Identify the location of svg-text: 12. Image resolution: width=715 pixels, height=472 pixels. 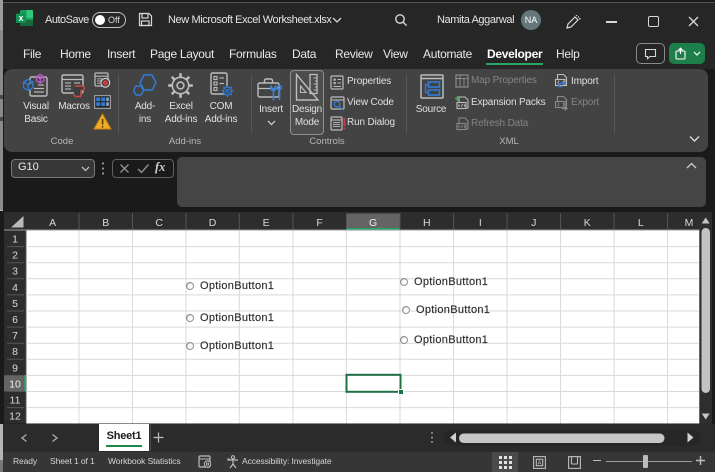
(15, 417).